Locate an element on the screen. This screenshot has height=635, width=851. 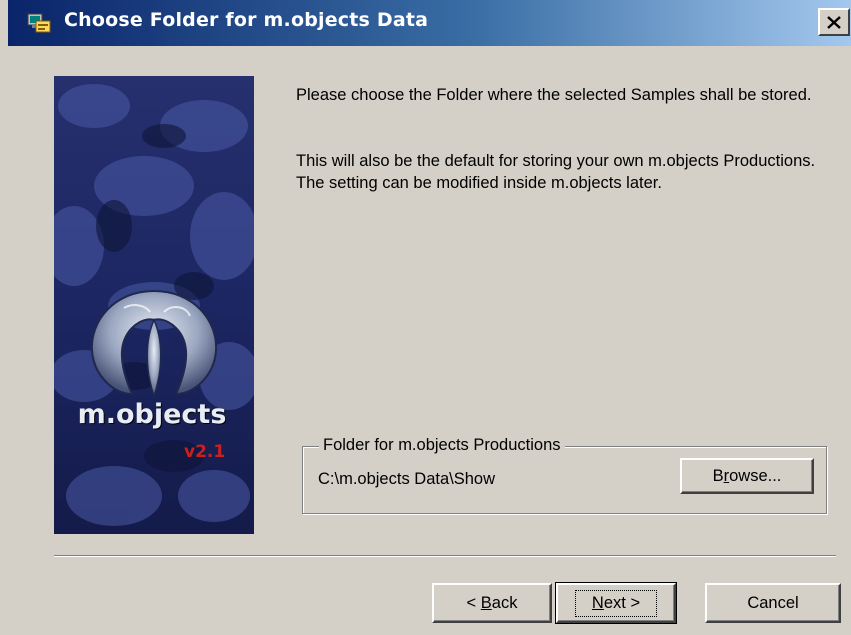
folder-group-label: Folder for m.objects Productions is located at coordinates (442, 445).